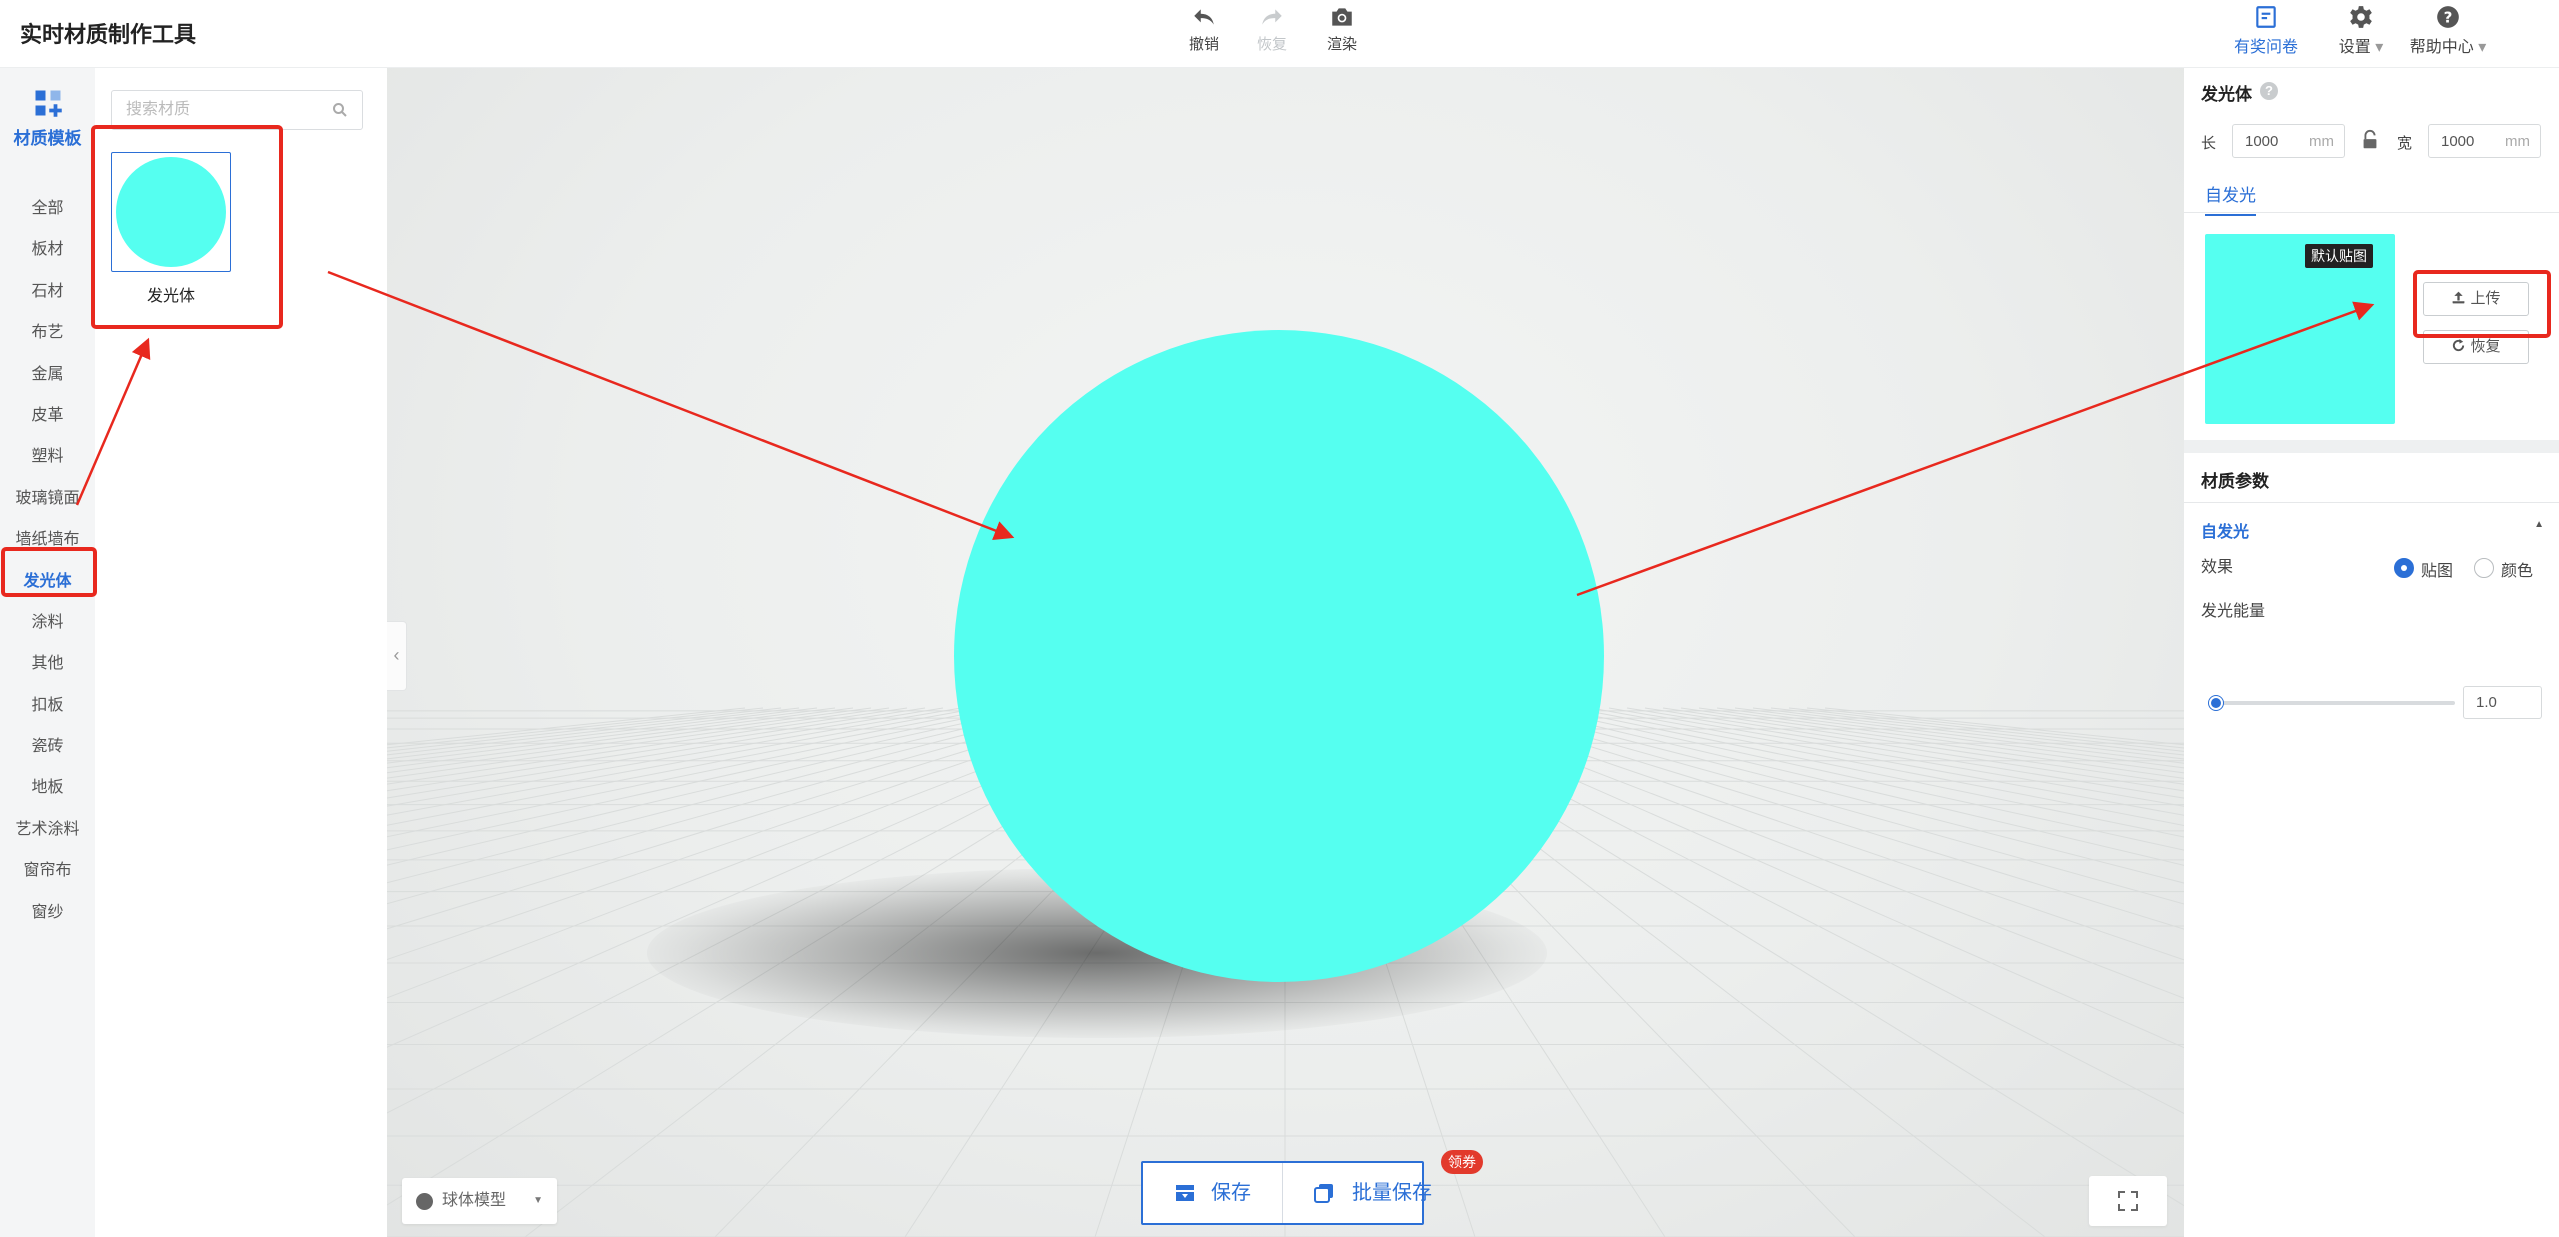  What do you see at coordinates (47, 829) in the screenshot?
I see `category-item: 艺术涂料` at bounding box center [47, 829].